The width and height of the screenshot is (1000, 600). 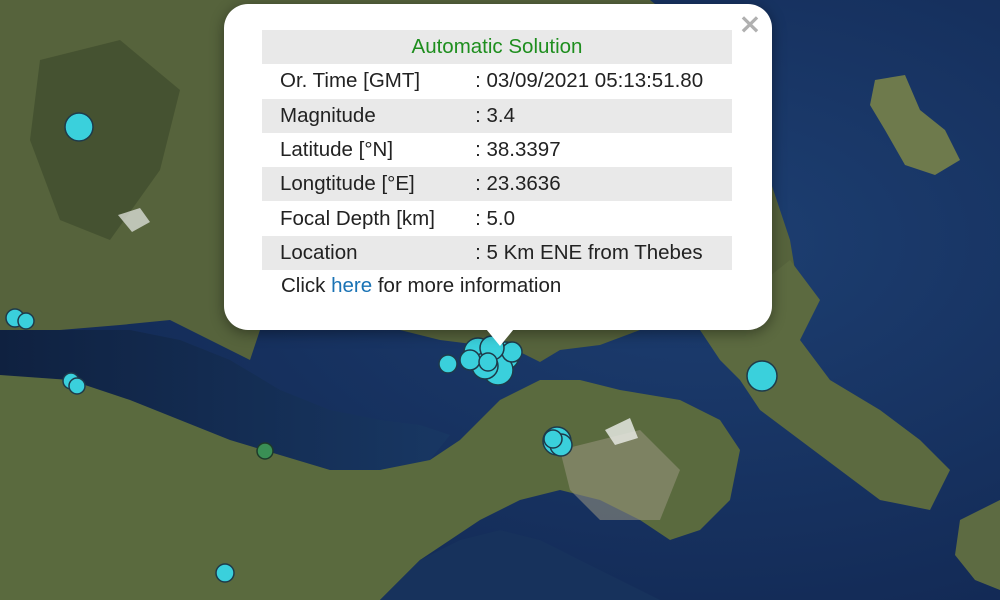 I want to click on info-value: : 5 Km ENE from Thebes, so click(x=593, y=253).